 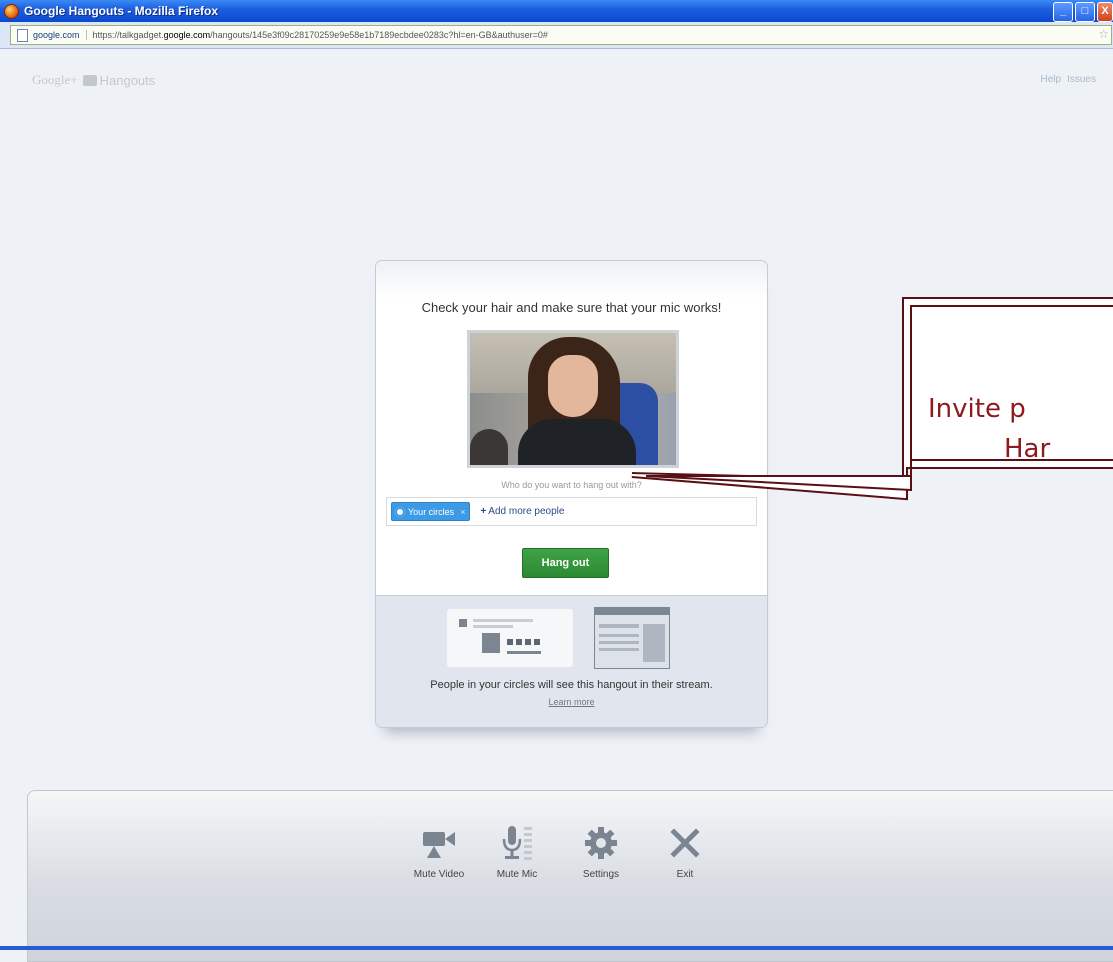 What do you see at coordinates (1027, 449) in the screenshot?
I see `callout-line-2: Har` at bounding box center [1027, 449].